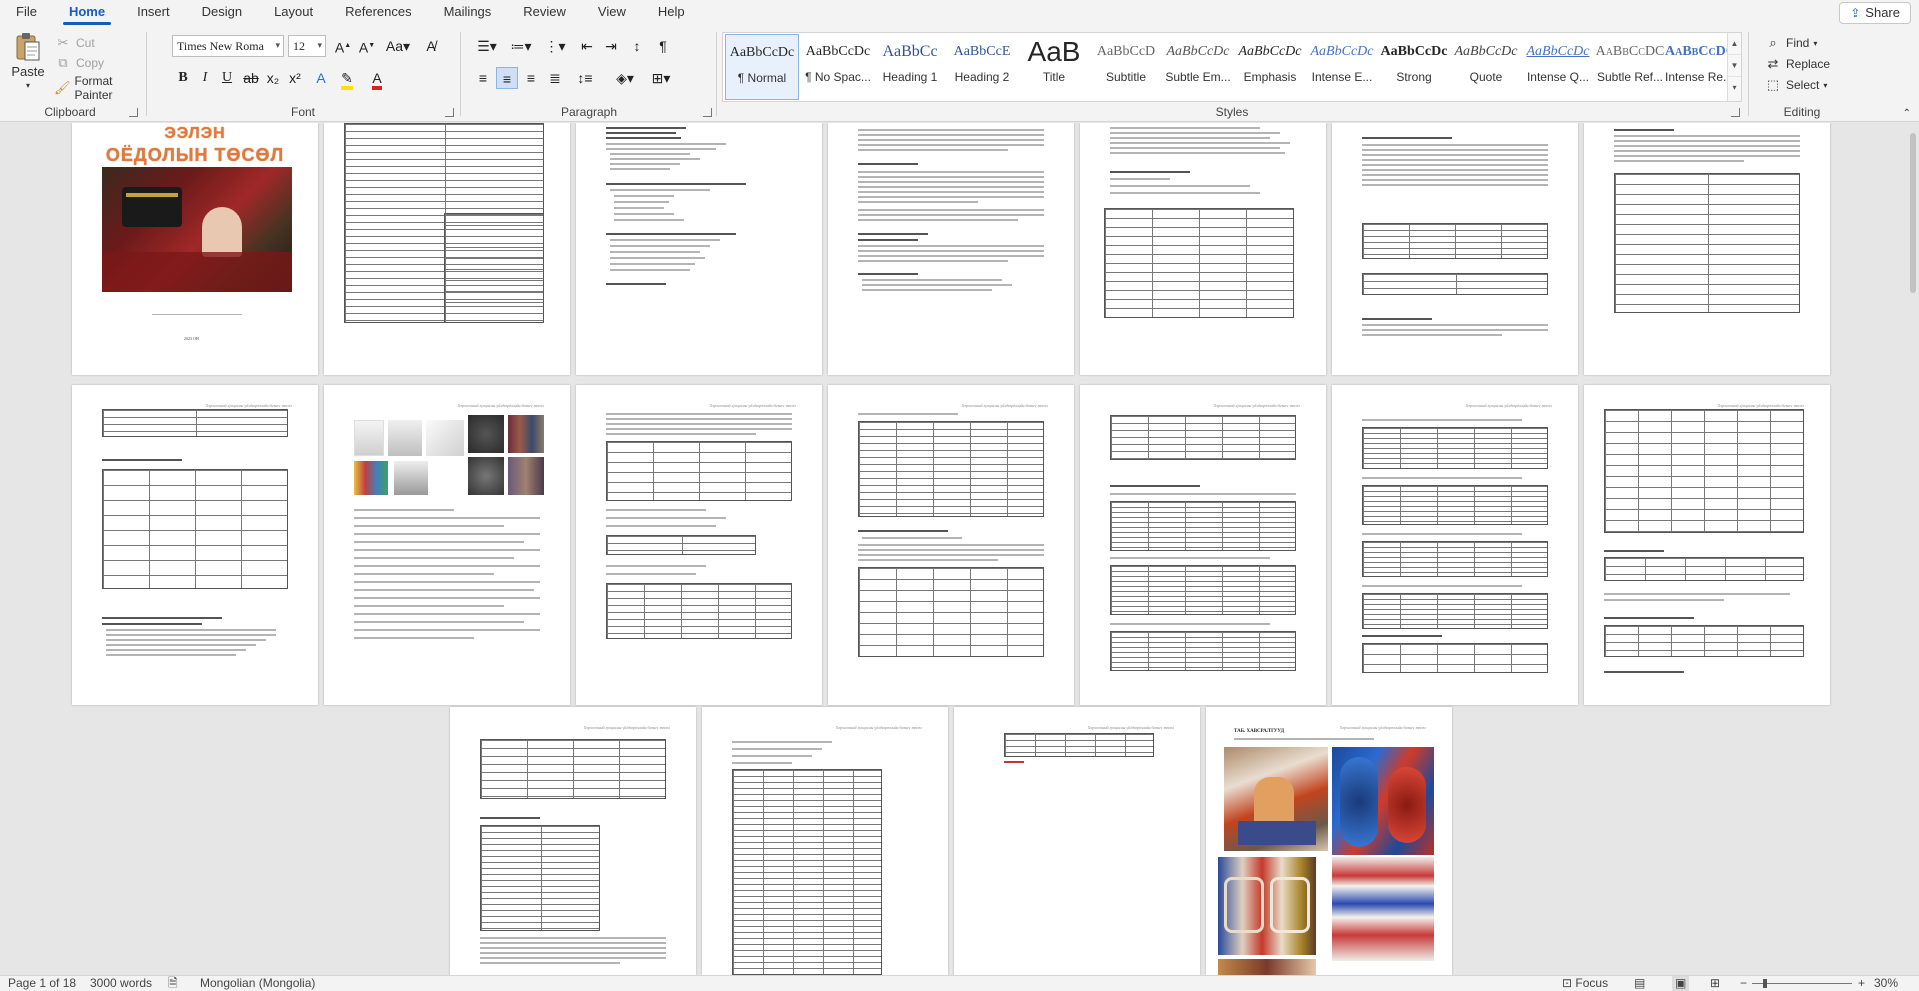 This screenshot has height=991, width=1919. What do you see at coordinates (97, 88) in the screenshot?
I see `format-painter-button: 🖌 Format Painter` at bounding box center [97, 88].